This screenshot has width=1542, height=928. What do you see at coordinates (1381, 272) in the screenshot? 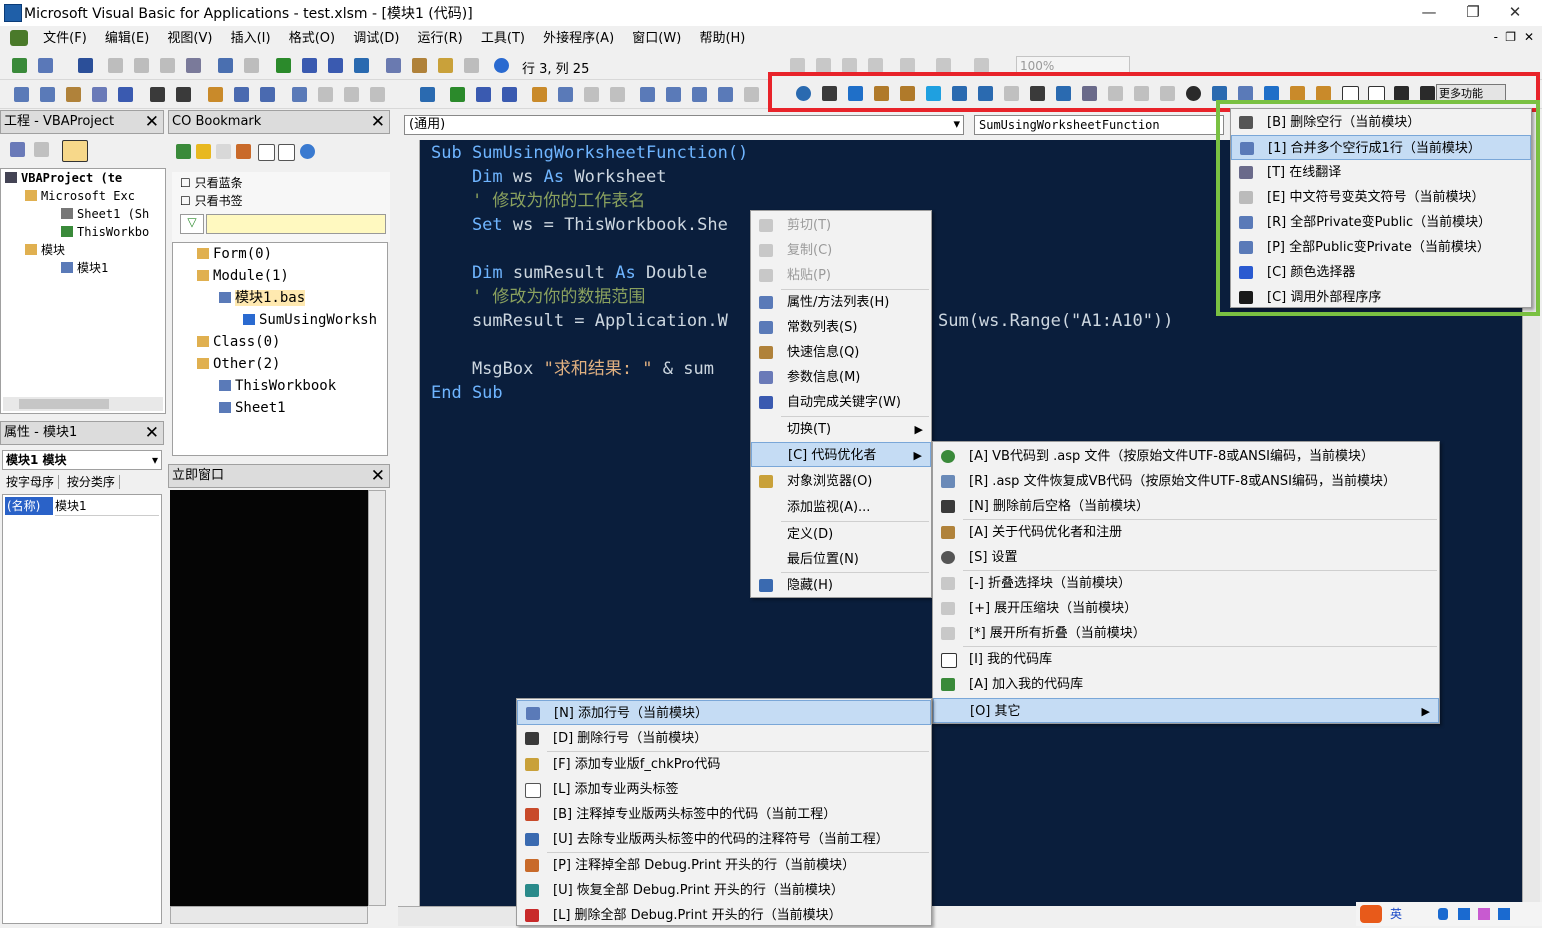
I see `more-color-picker: [C] 颜色选择器` at bounding box center [1381, 272].